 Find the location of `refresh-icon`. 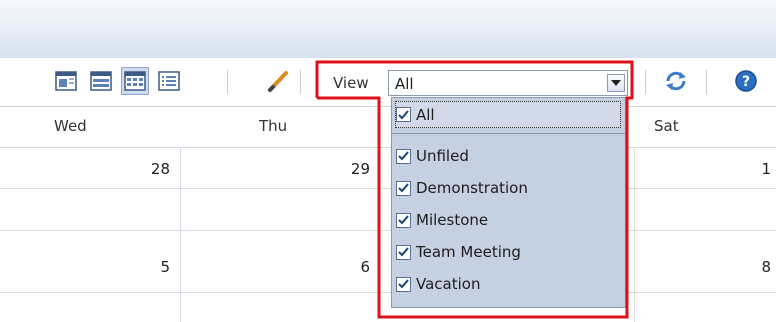

refresh-icon is located at coordinates (676, 81).